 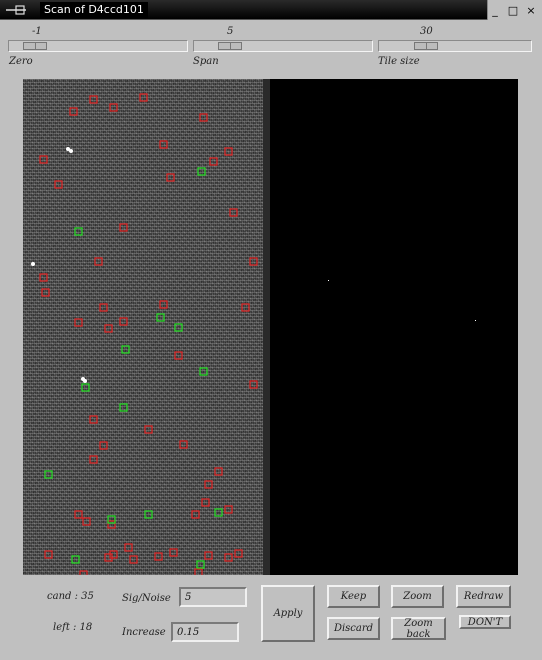 I want to click on span-slider-value: 5, so click(x=230, y=31).